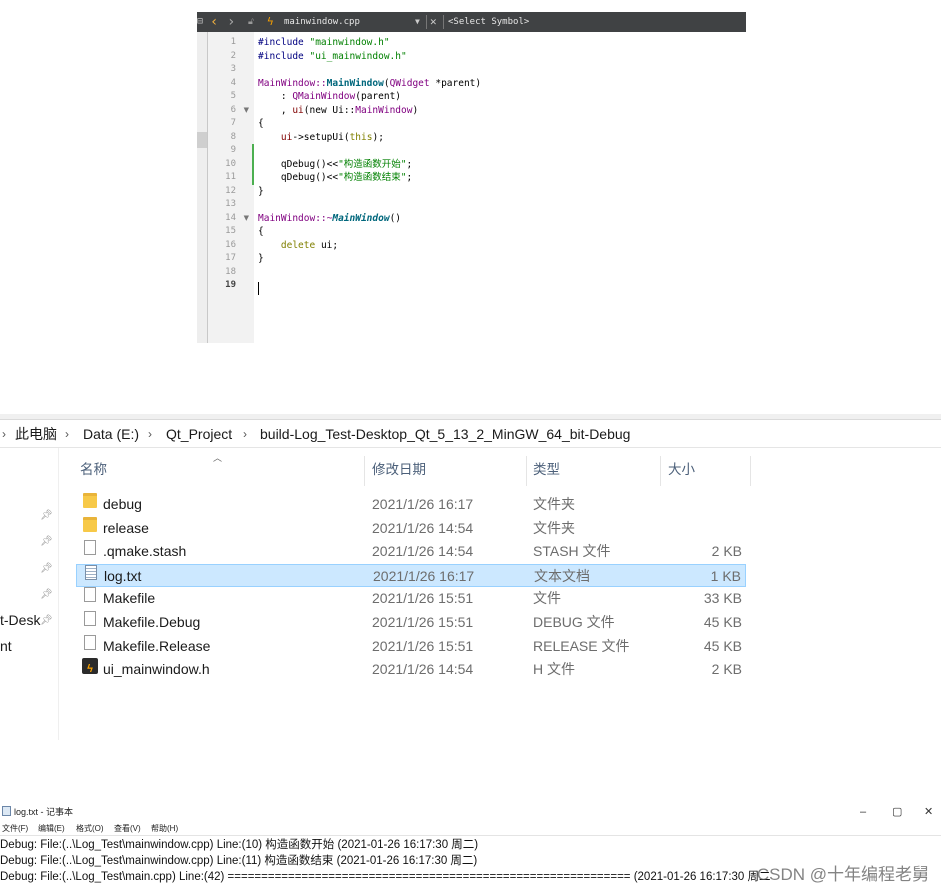 This screenshot has height=890, width=941. Describe the element at coordinates (233, 109) in the screenshot. I see `line-number: 6` at that location.